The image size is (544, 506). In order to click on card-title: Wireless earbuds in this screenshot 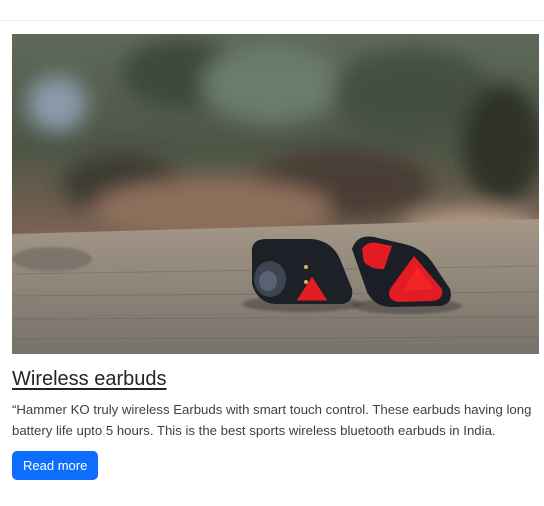, I will do `click(275, 379)`.